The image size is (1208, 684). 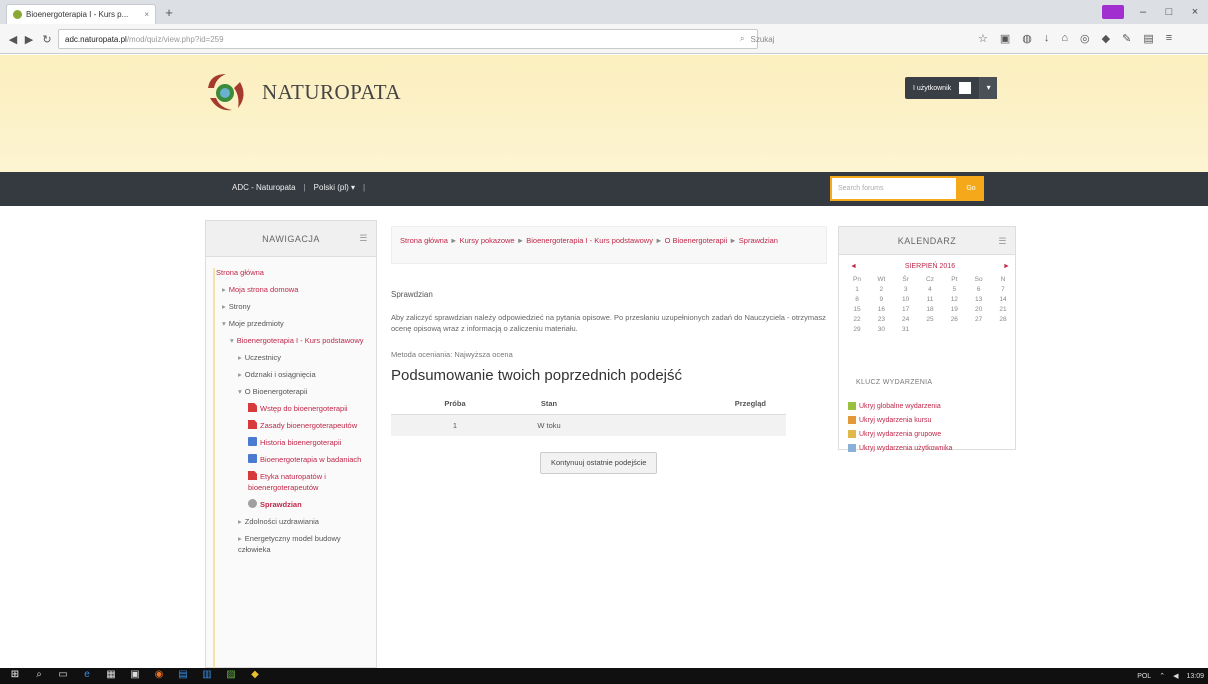 What do you see at coordinates (207, 674) in the screenshot?
I see `app-icon: ▥` at bounding box center [207, 674].